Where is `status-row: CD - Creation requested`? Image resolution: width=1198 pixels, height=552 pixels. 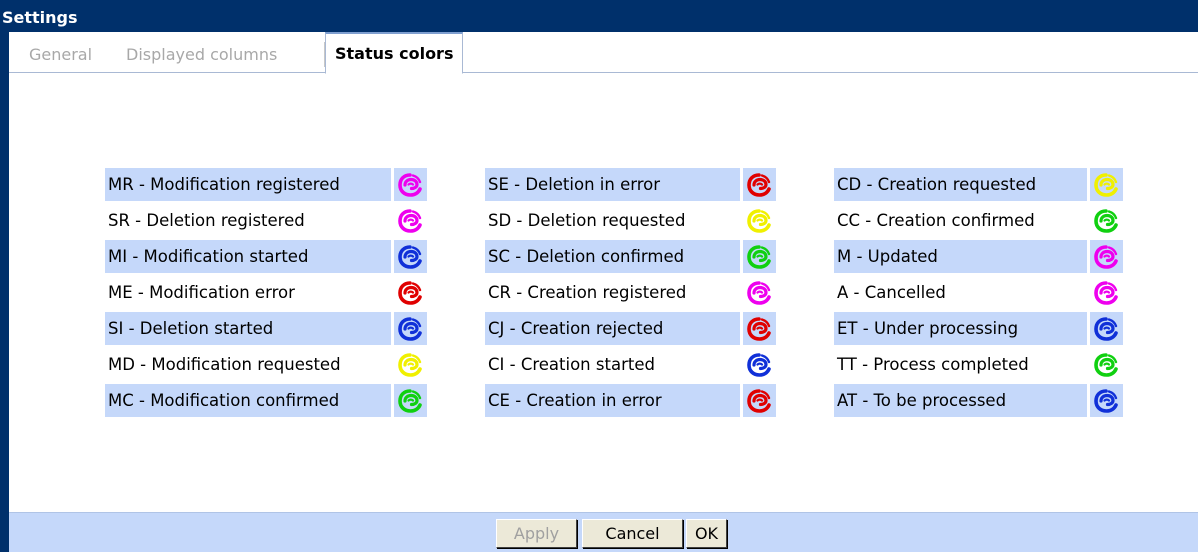
status-row: CD - Creation requested is located at coordinates (978, 184).